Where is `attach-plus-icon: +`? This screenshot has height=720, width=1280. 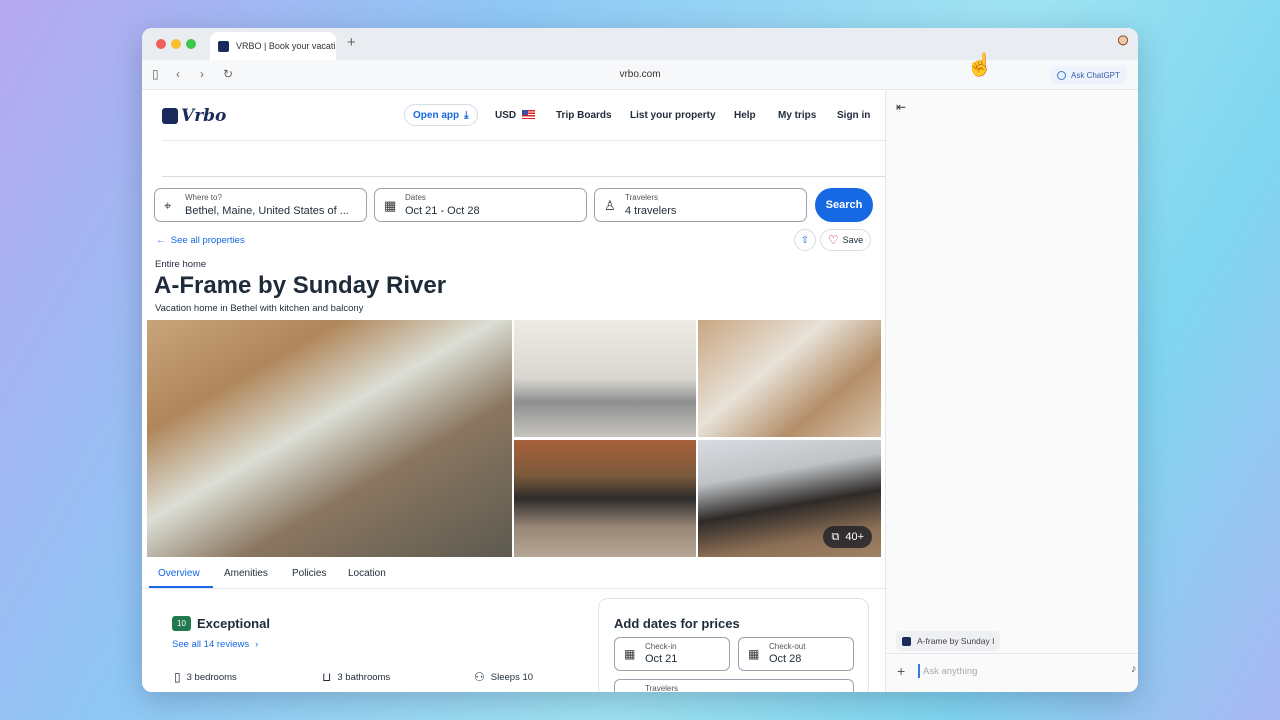
attach-plus-icon: + is located at coordinates (901, 671).